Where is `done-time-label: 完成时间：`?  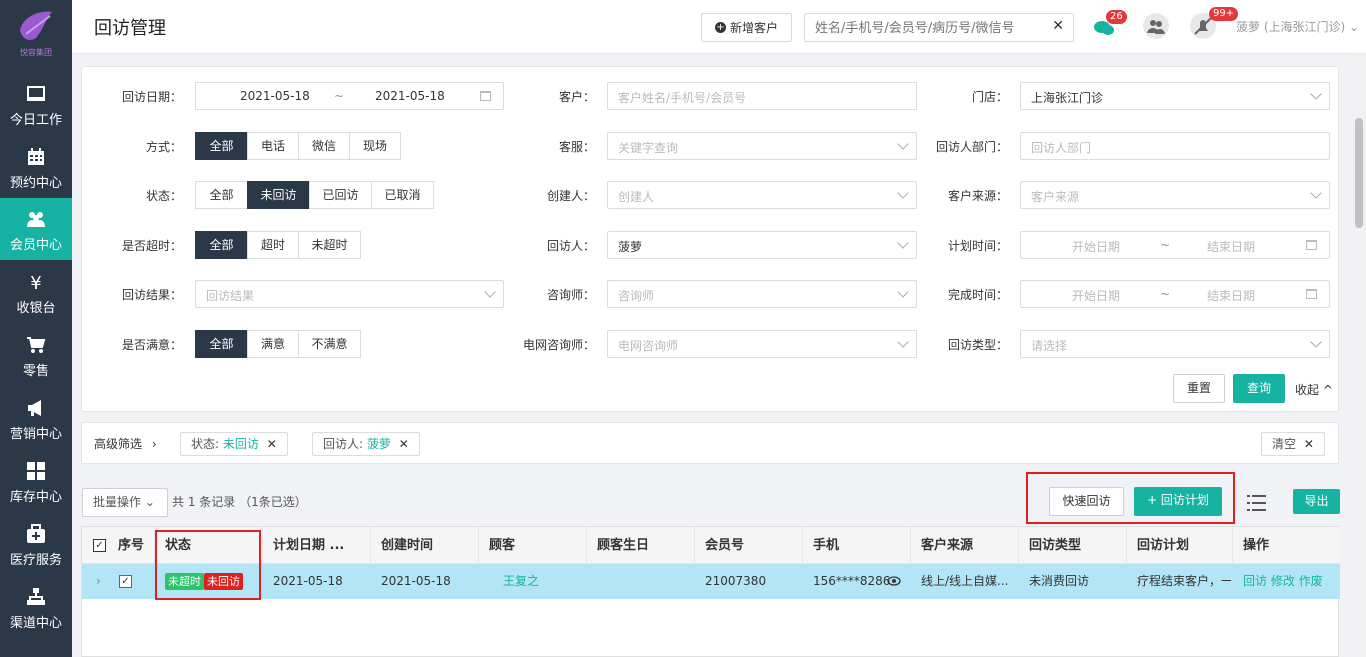 done-time-label: 完成时间： is located at coordinates (977, 295).